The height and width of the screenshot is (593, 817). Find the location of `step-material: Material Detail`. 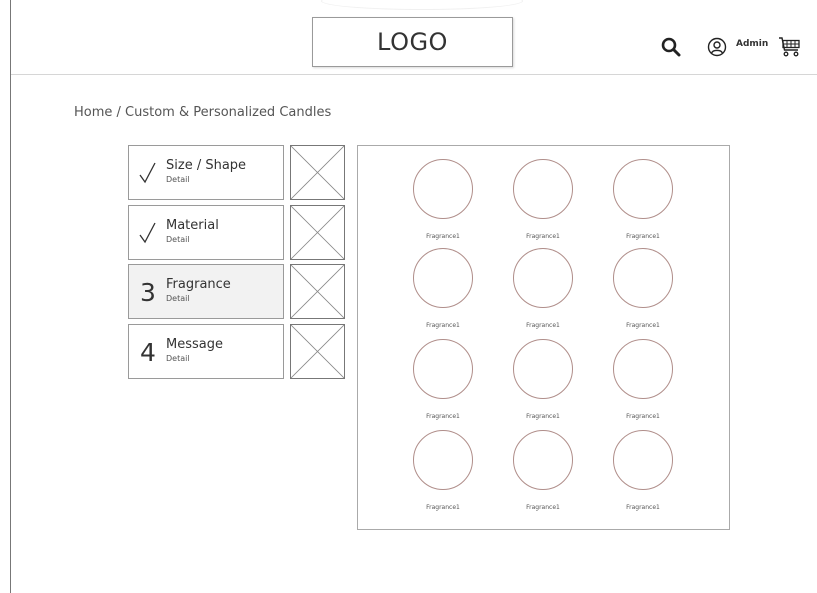

step-material: Material Detail is located at coordinates (206, 232).